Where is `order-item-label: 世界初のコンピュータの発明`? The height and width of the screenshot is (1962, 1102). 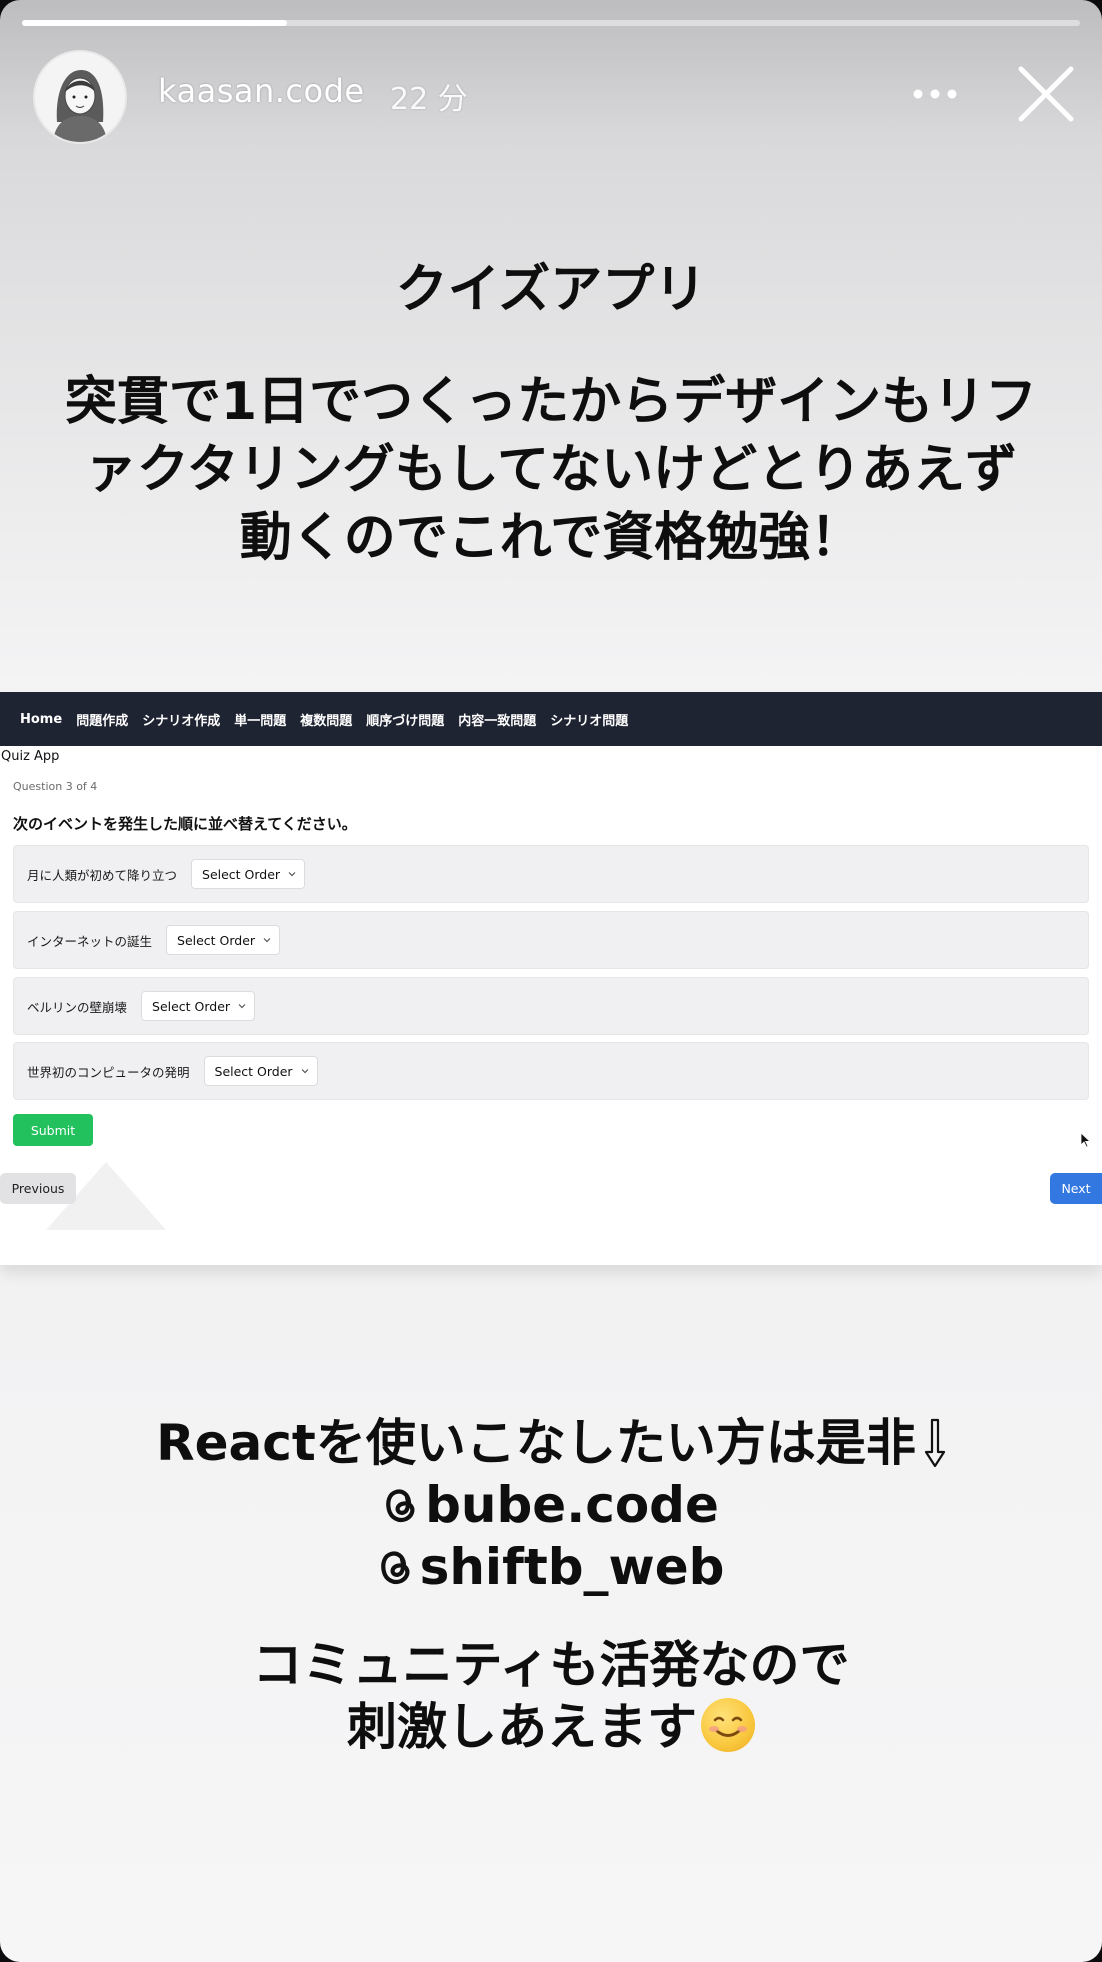
order-item-label: 世界初のコンピュータの発明 is located at coordinates (108, 1072).